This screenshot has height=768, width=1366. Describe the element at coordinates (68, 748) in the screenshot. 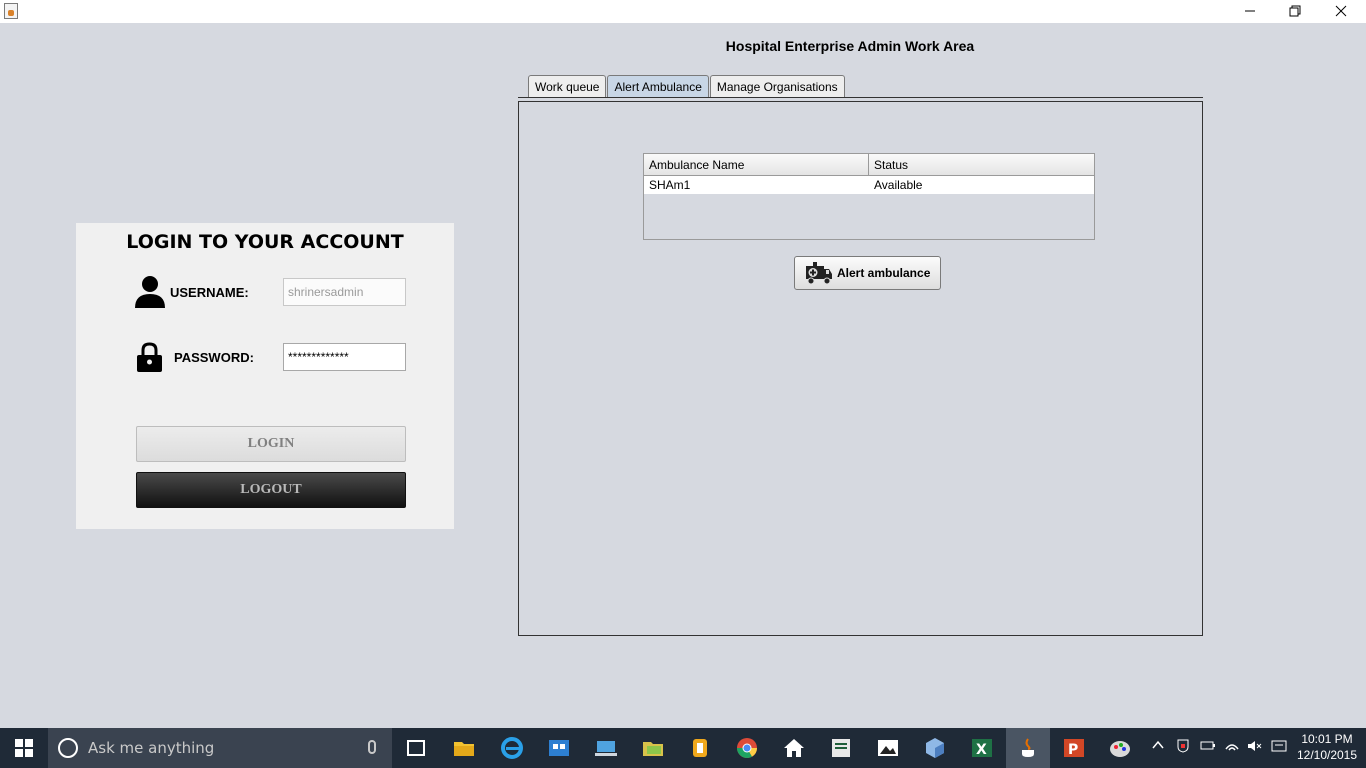

I see `cortana-icon` at that location.